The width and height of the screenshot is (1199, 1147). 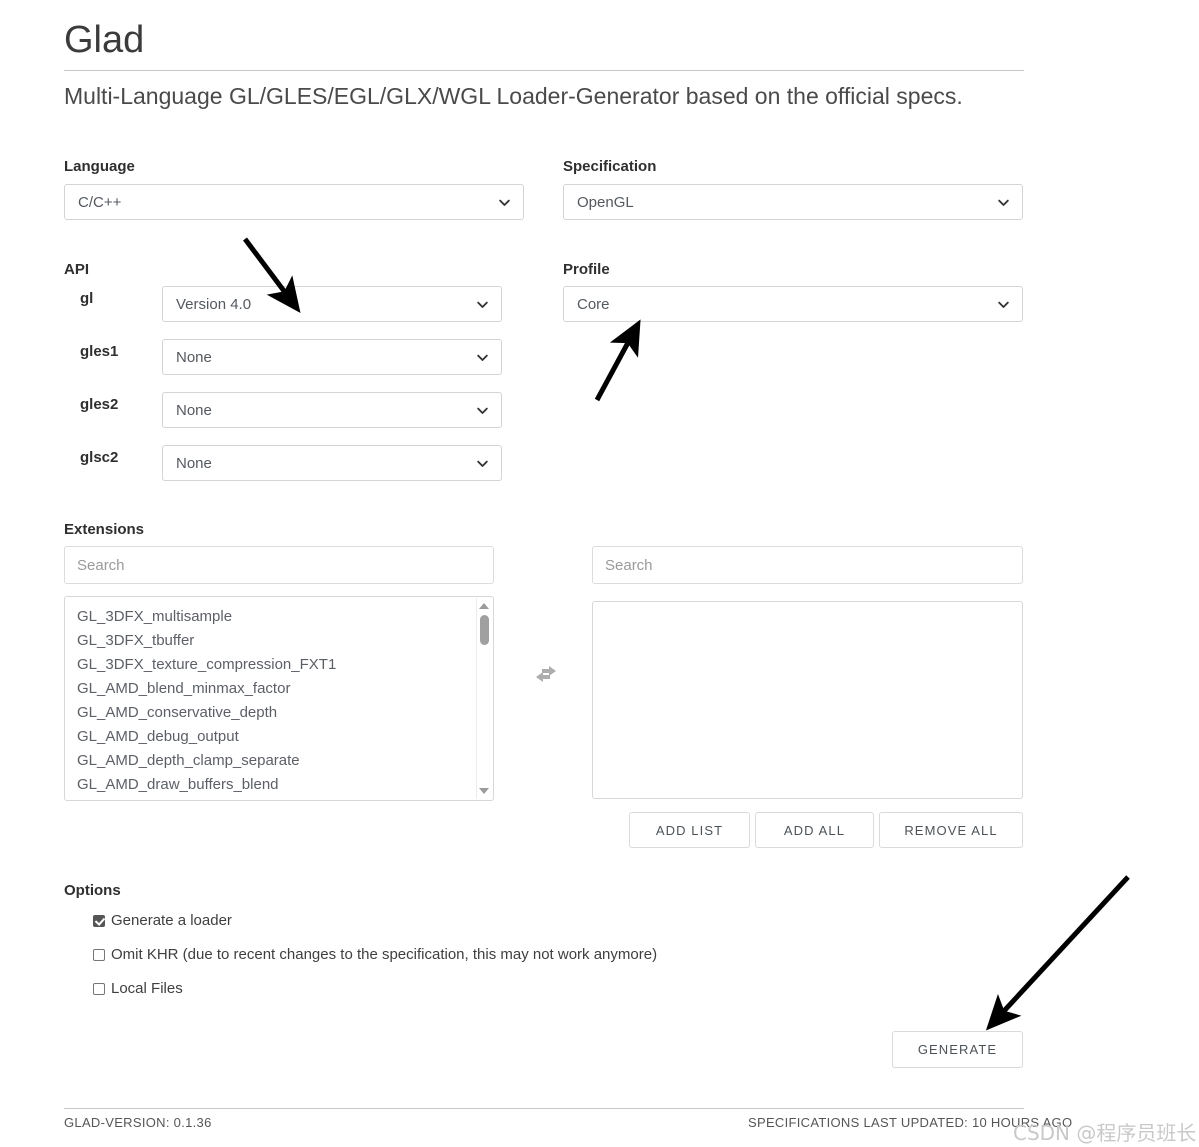 What do you see at coordinates (957, 1049) in the screenshot?
I see `generate-button: GENERATE` at bounding box center [957, 1049].